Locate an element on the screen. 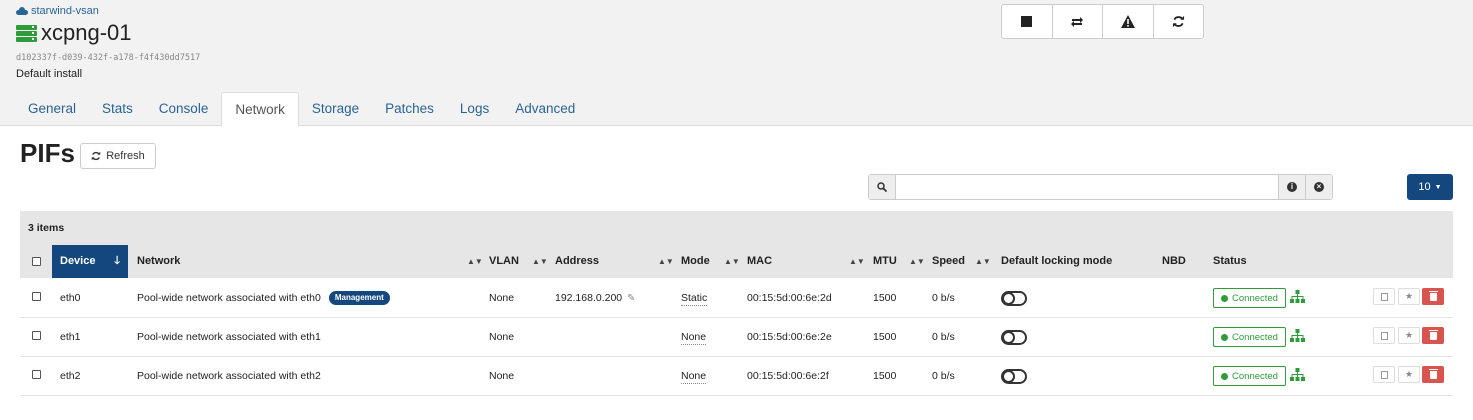 The height and width of the screenshot is (420, 1473). tab-stats: Stats is located at coordinates (117, 109).